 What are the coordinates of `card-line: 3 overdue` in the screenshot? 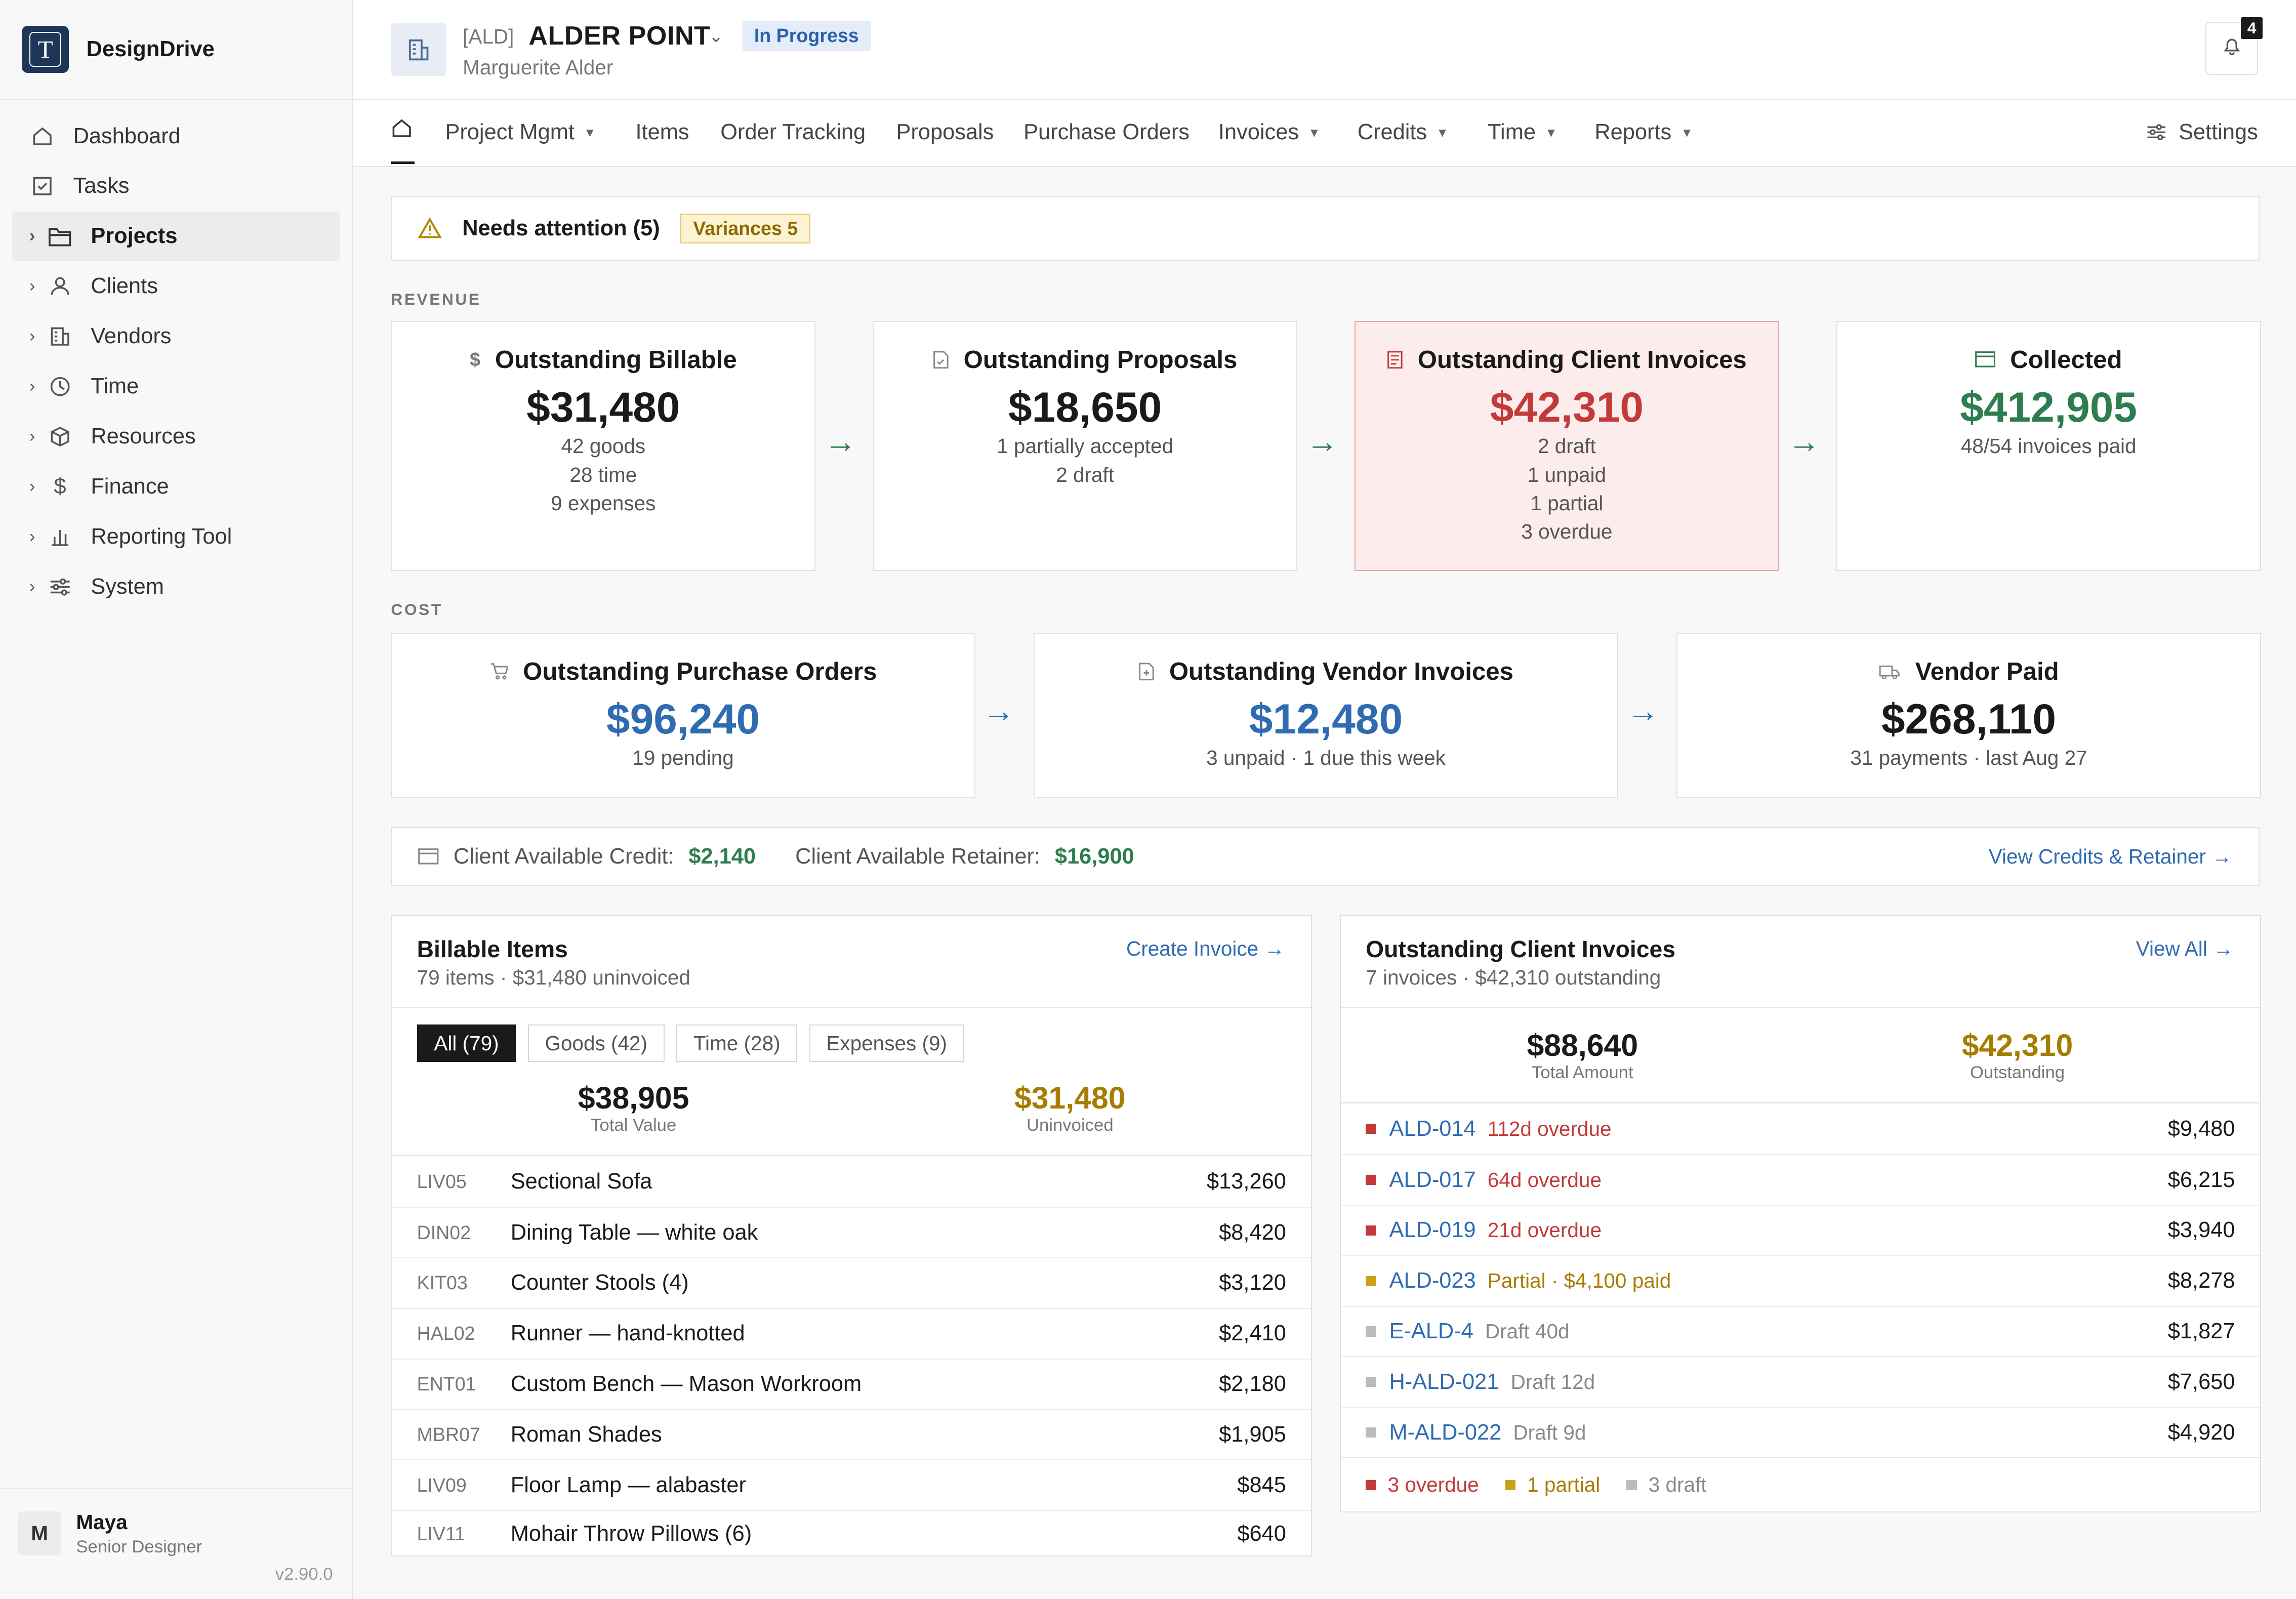 It's located at (1567, 532).